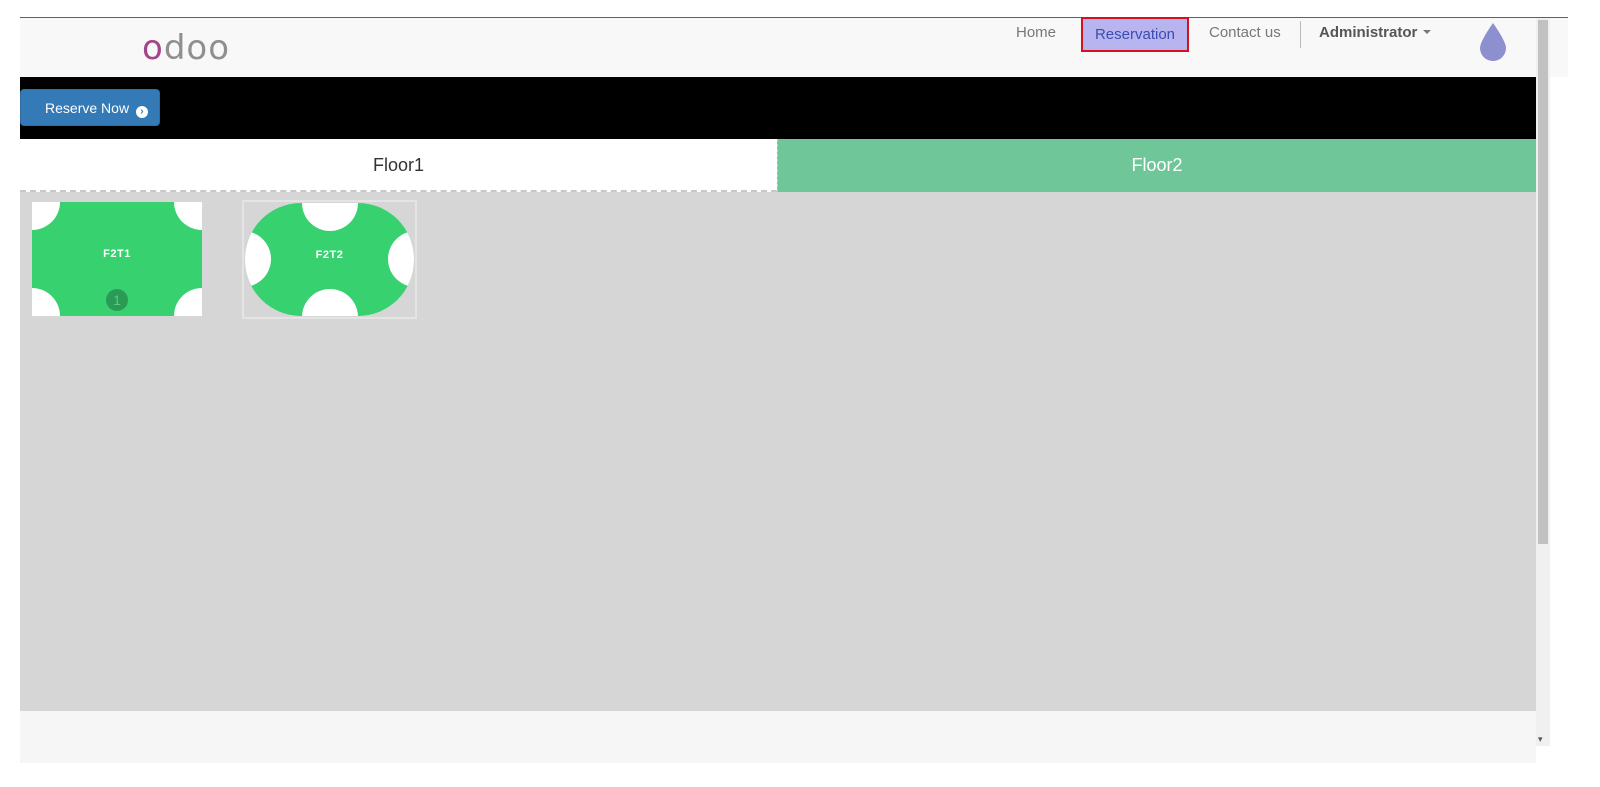 This screenshot has width=1600, height=787. Describe the element at coordinates (1493, 41) in the screenshot. I see `drop-icon` at that location.